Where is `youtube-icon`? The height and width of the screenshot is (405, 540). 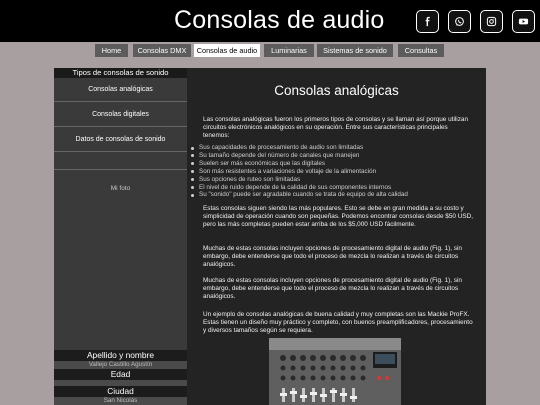
youtube-icon is located at coordinates (523, 21).